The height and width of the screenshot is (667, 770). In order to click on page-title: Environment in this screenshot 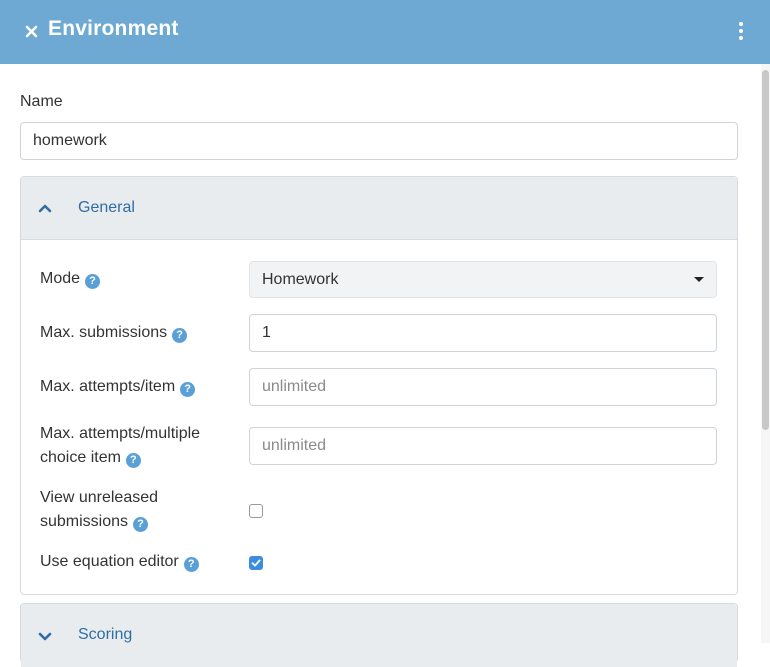, I will do `click(113, 28)`.